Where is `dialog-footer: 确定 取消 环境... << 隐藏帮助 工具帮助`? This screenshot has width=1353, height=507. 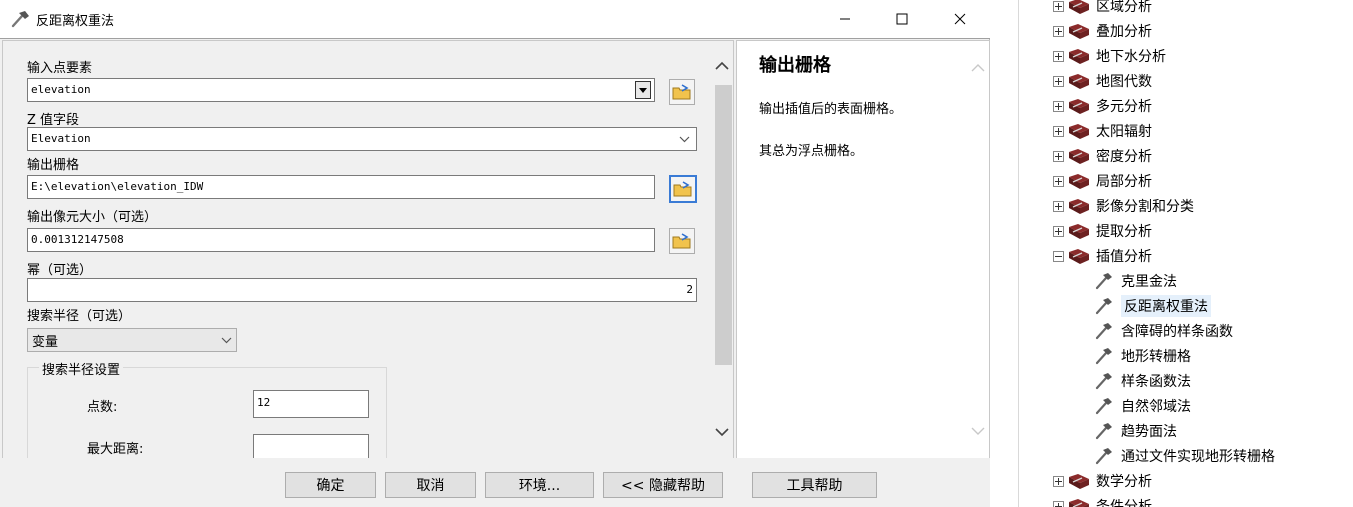 dialog-footer: 确定 取消 环境... << 隐藏帮助 工具帮助 is located at coordinates (495, 482).